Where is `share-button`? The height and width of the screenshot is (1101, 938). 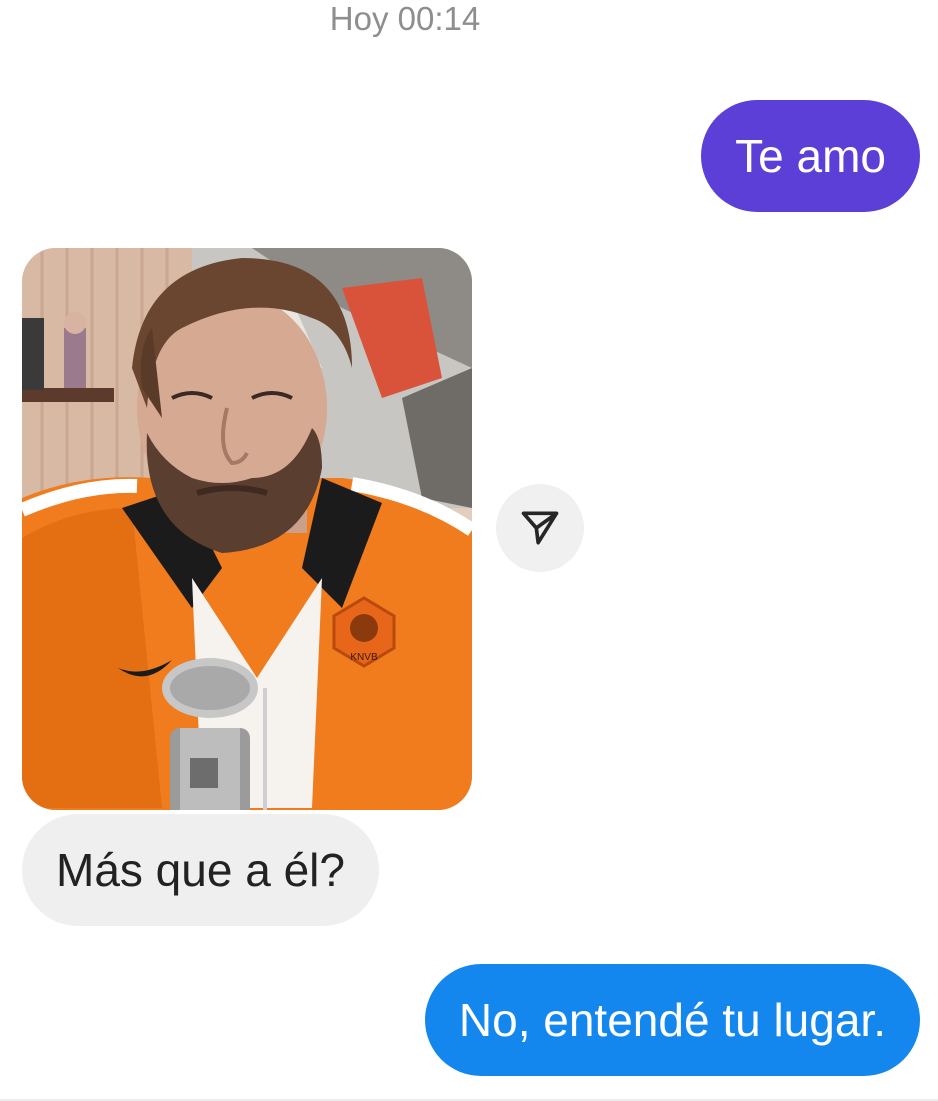 share-button is located at coordinates (540, 528).